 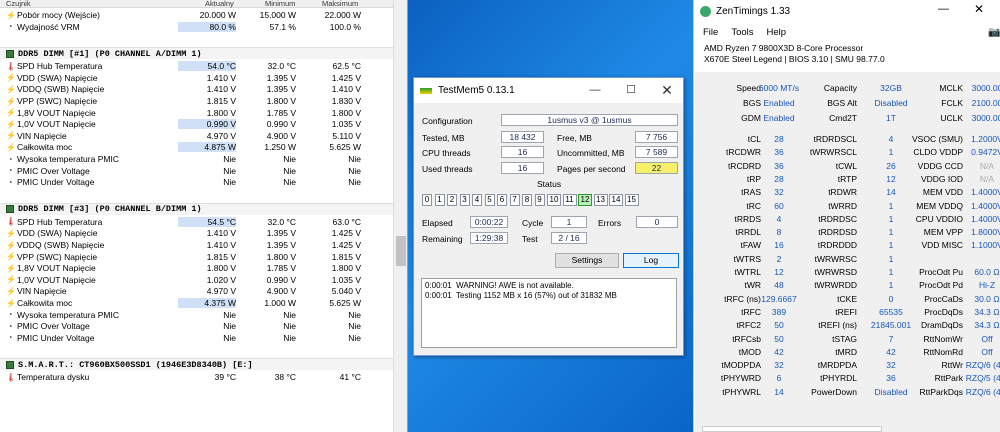 What do you see at coordinates (10, 364) in the screenshot?
I see `memory-chip-icon` at bounding box center [10, 364].